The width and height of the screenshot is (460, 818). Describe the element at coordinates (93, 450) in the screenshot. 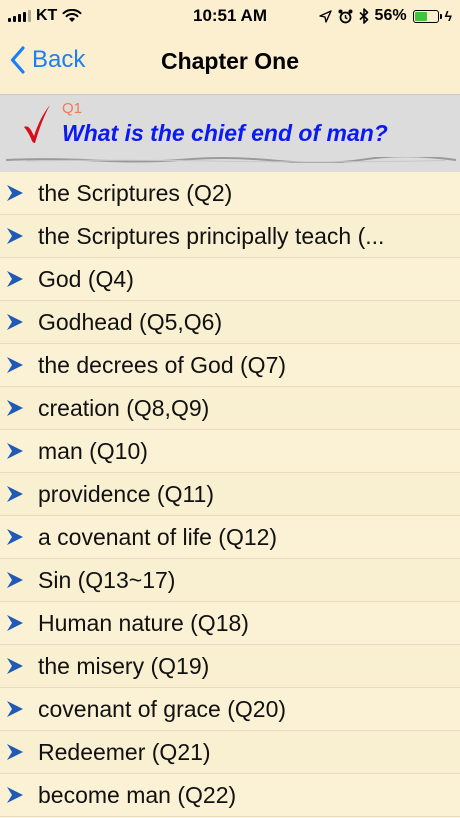

I see `list-item-label: man (Q10)` at that location.